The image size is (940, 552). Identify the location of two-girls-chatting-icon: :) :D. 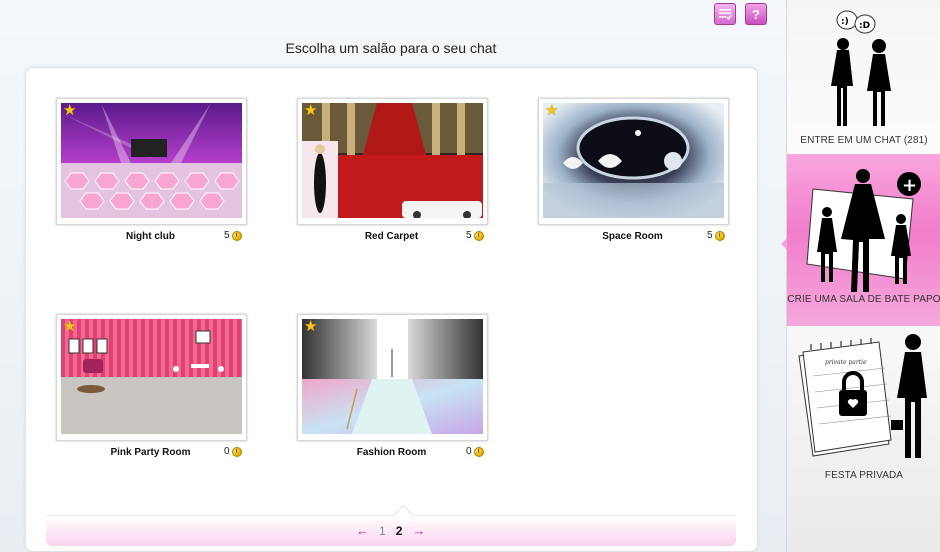
(861, 68).